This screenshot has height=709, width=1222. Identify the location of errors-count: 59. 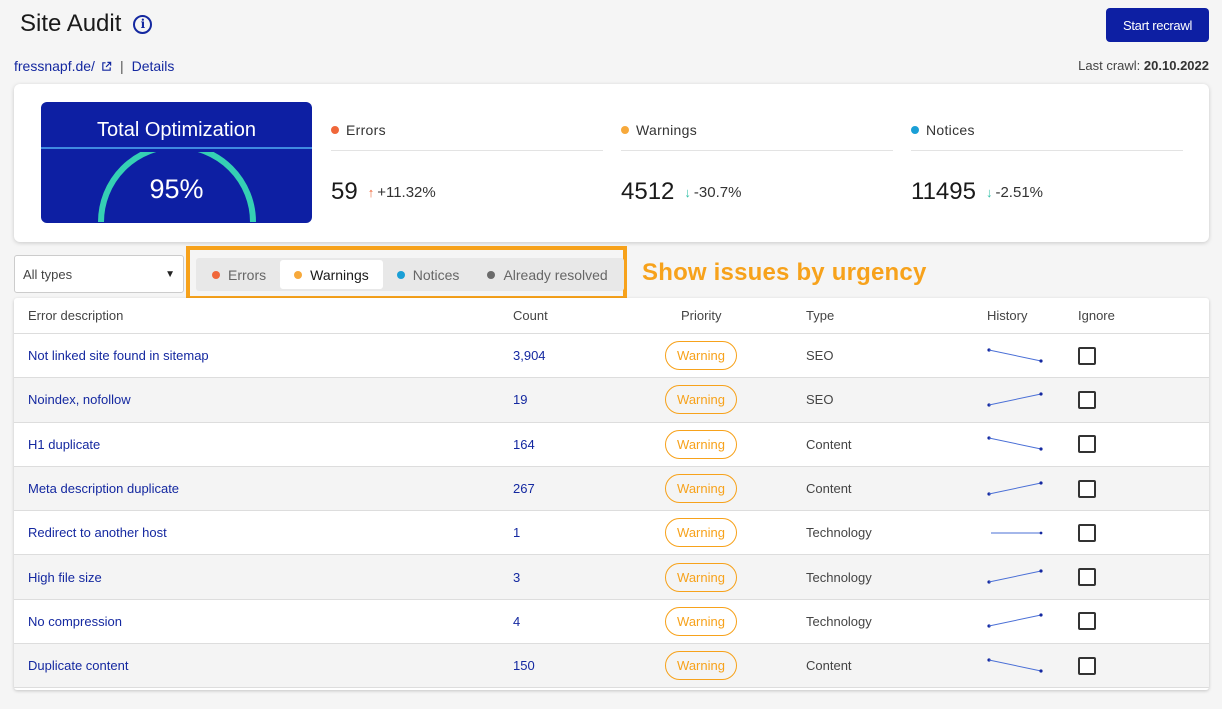
(344, 191).